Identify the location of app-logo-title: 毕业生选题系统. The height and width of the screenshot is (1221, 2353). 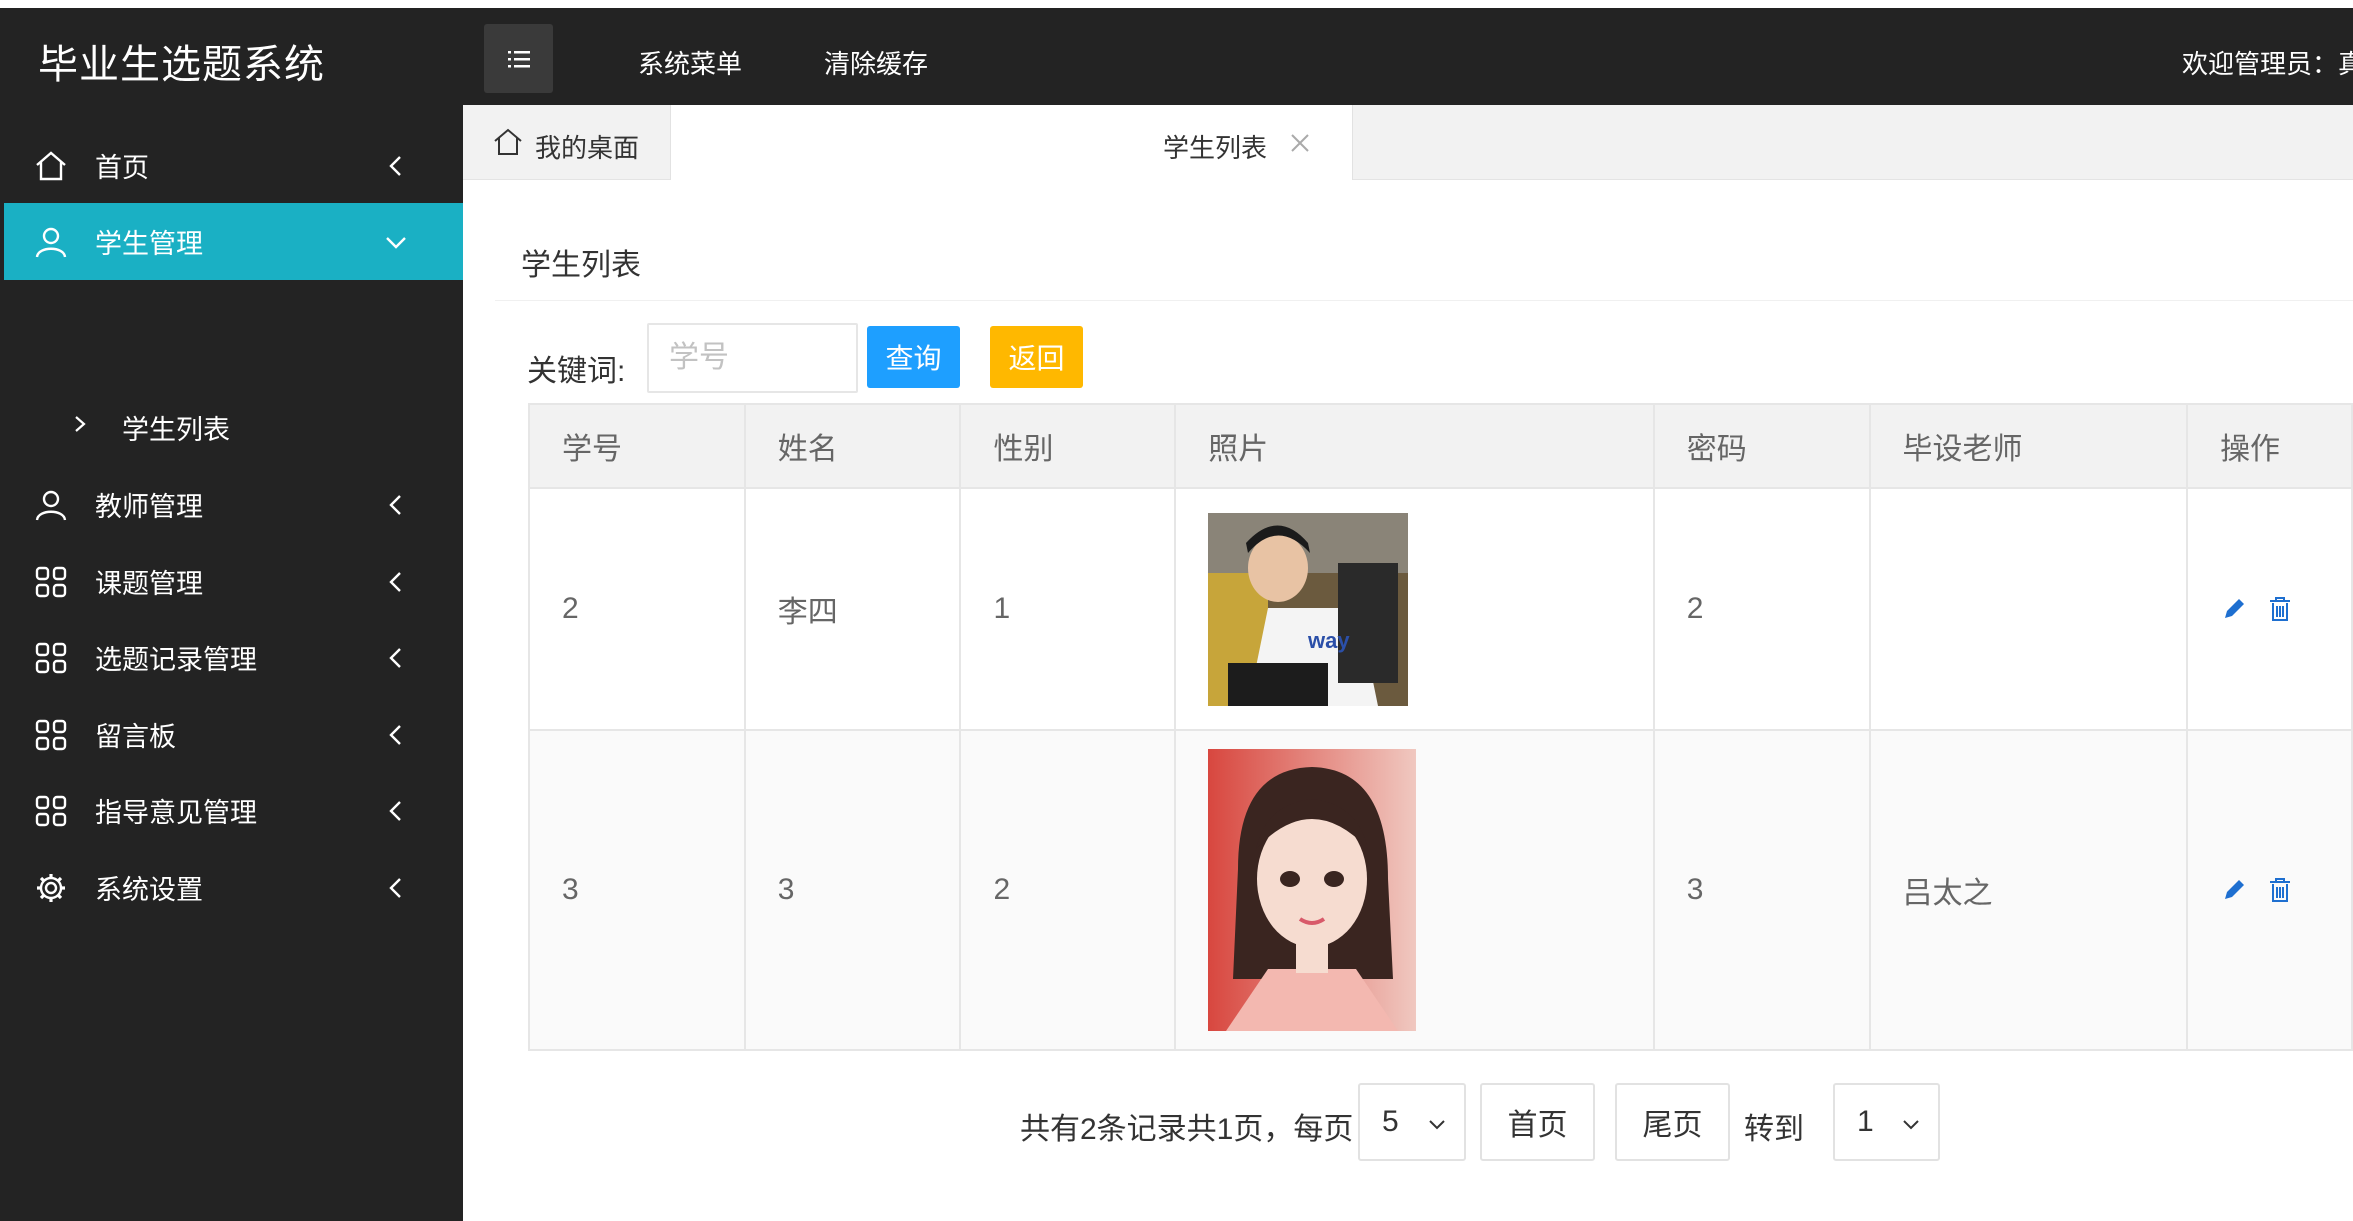
(181, 65).